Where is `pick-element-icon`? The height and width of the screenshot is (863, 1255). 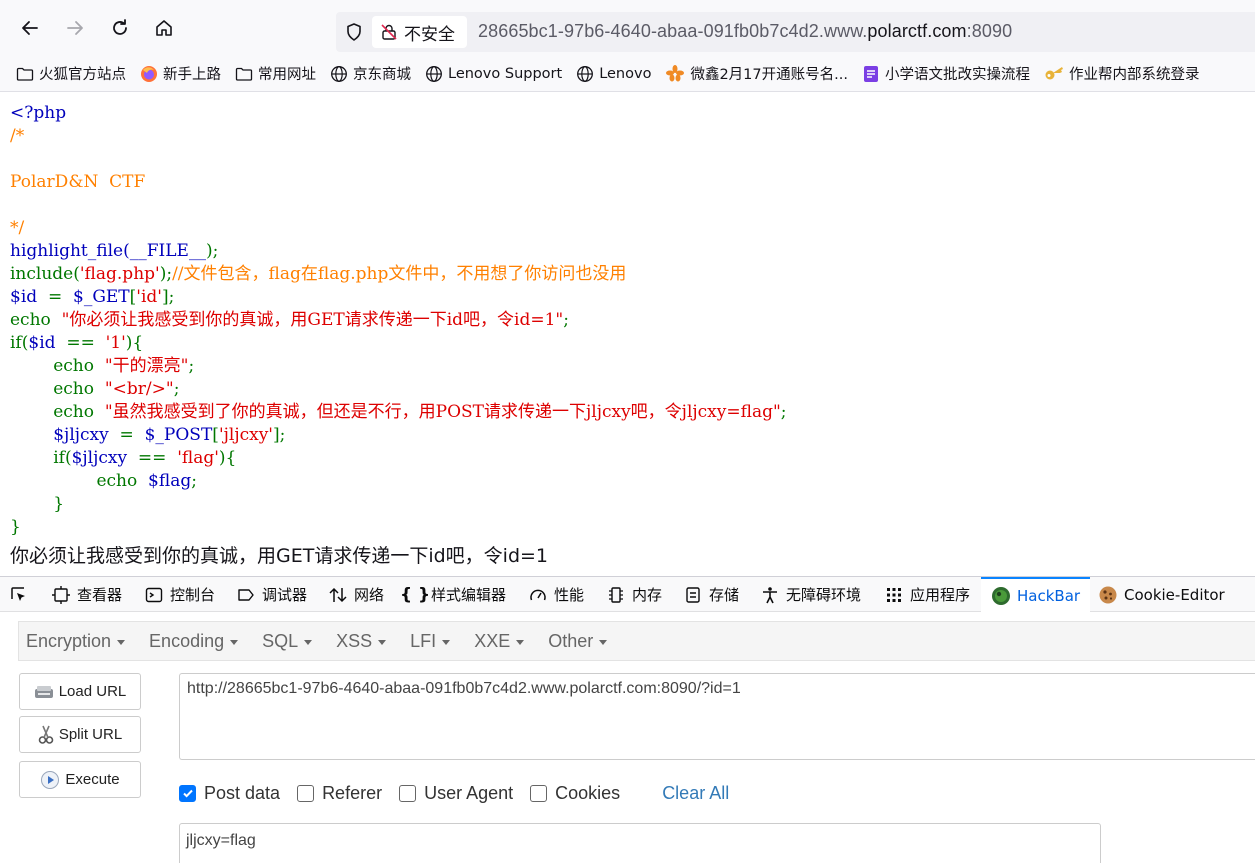
pick-element-icon is located at coordinates (18, 593).